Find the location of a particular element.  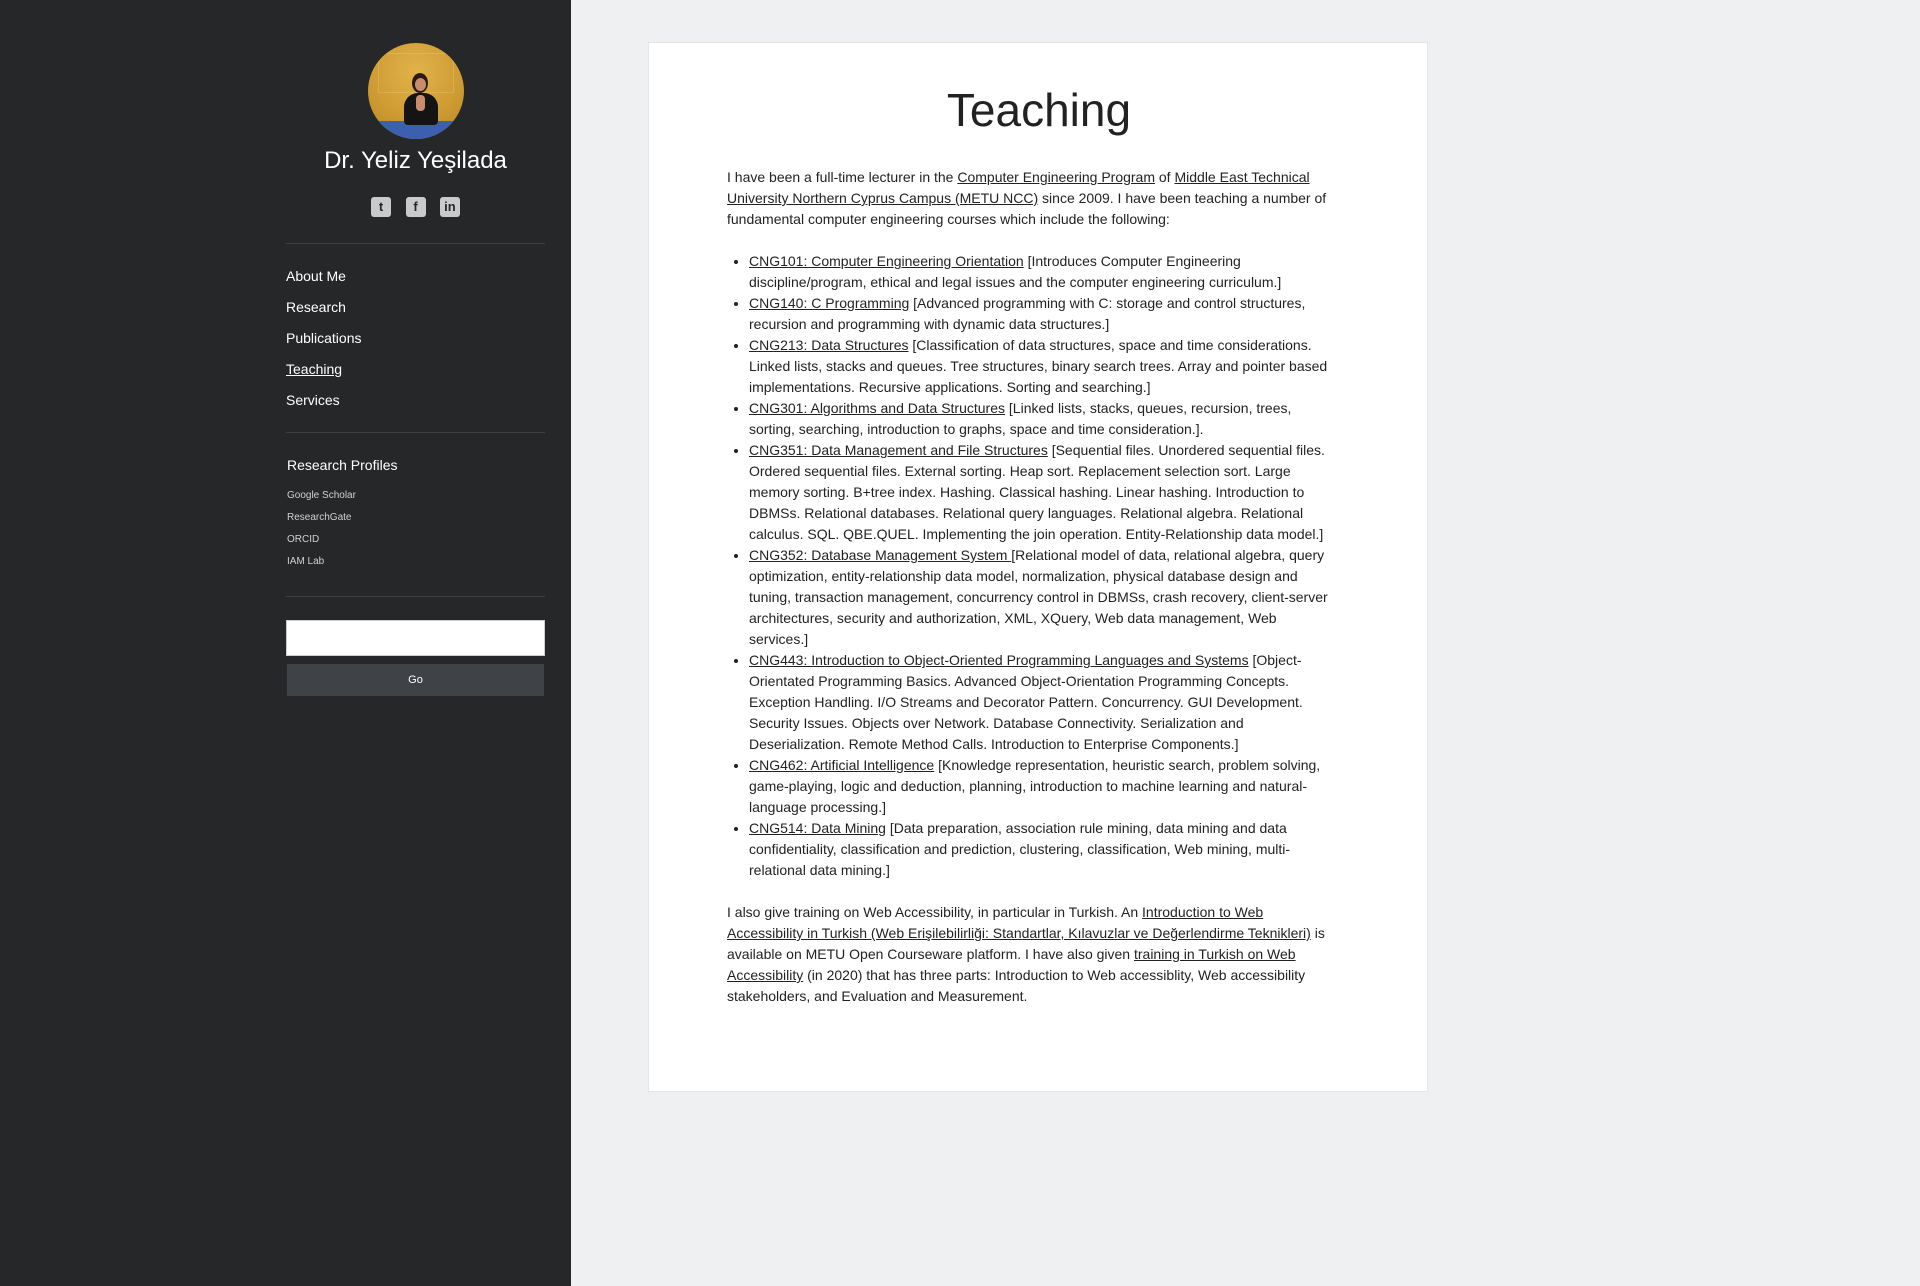

profile-item: ORCID is located at coordinates (321, 543).